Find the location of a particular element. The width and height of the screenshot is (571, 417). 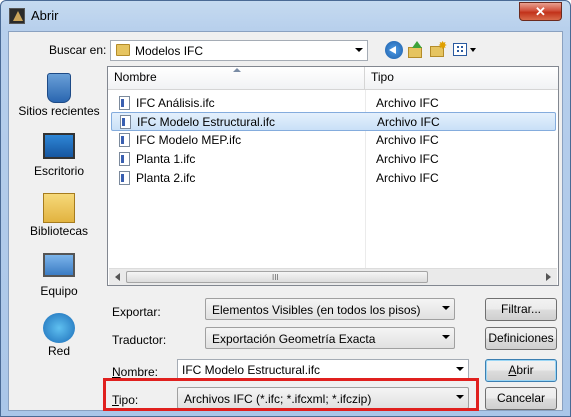

export-dropdown: Elementos Visibles (en todos los pisos) is located at coordinates (330, 309).